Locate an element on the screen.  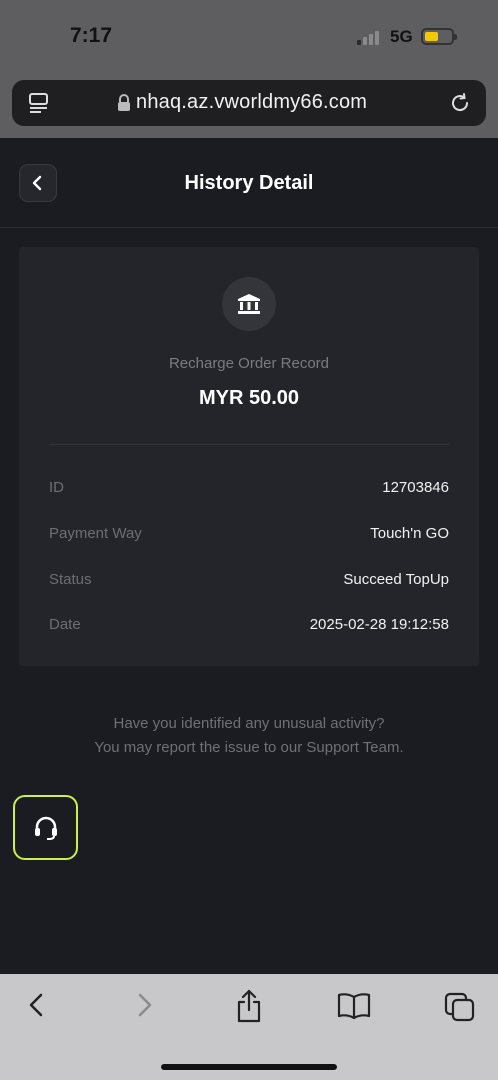
share-icon is located at coordinates (249, 1008).